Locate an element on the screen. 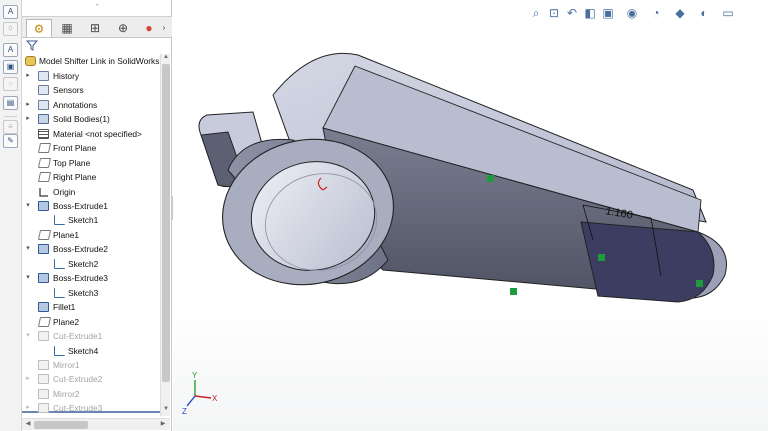  feature-tree-horizontal-scrollbar: ◀ ▶ is located at coordinates (96, 424).